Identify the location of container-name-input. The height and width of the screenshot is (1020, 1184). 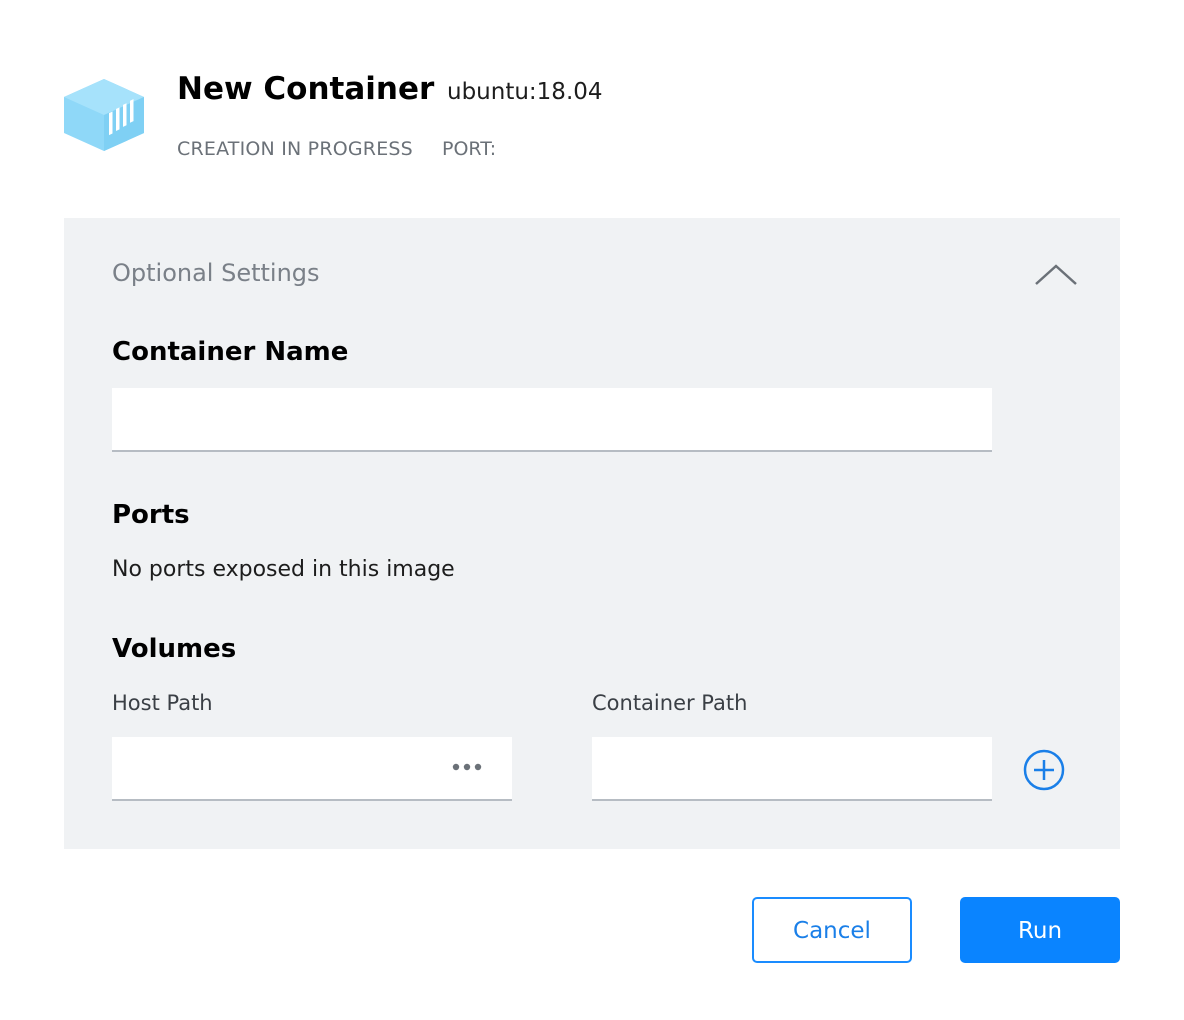
(552, 420).